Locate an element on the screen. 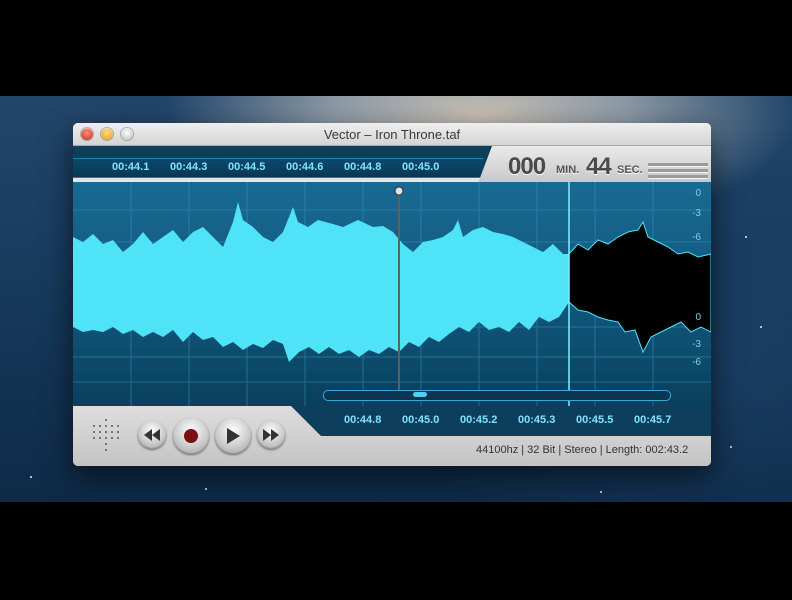  timeline-top-tick: 00:45.0 is located at coordinates (421, 167).